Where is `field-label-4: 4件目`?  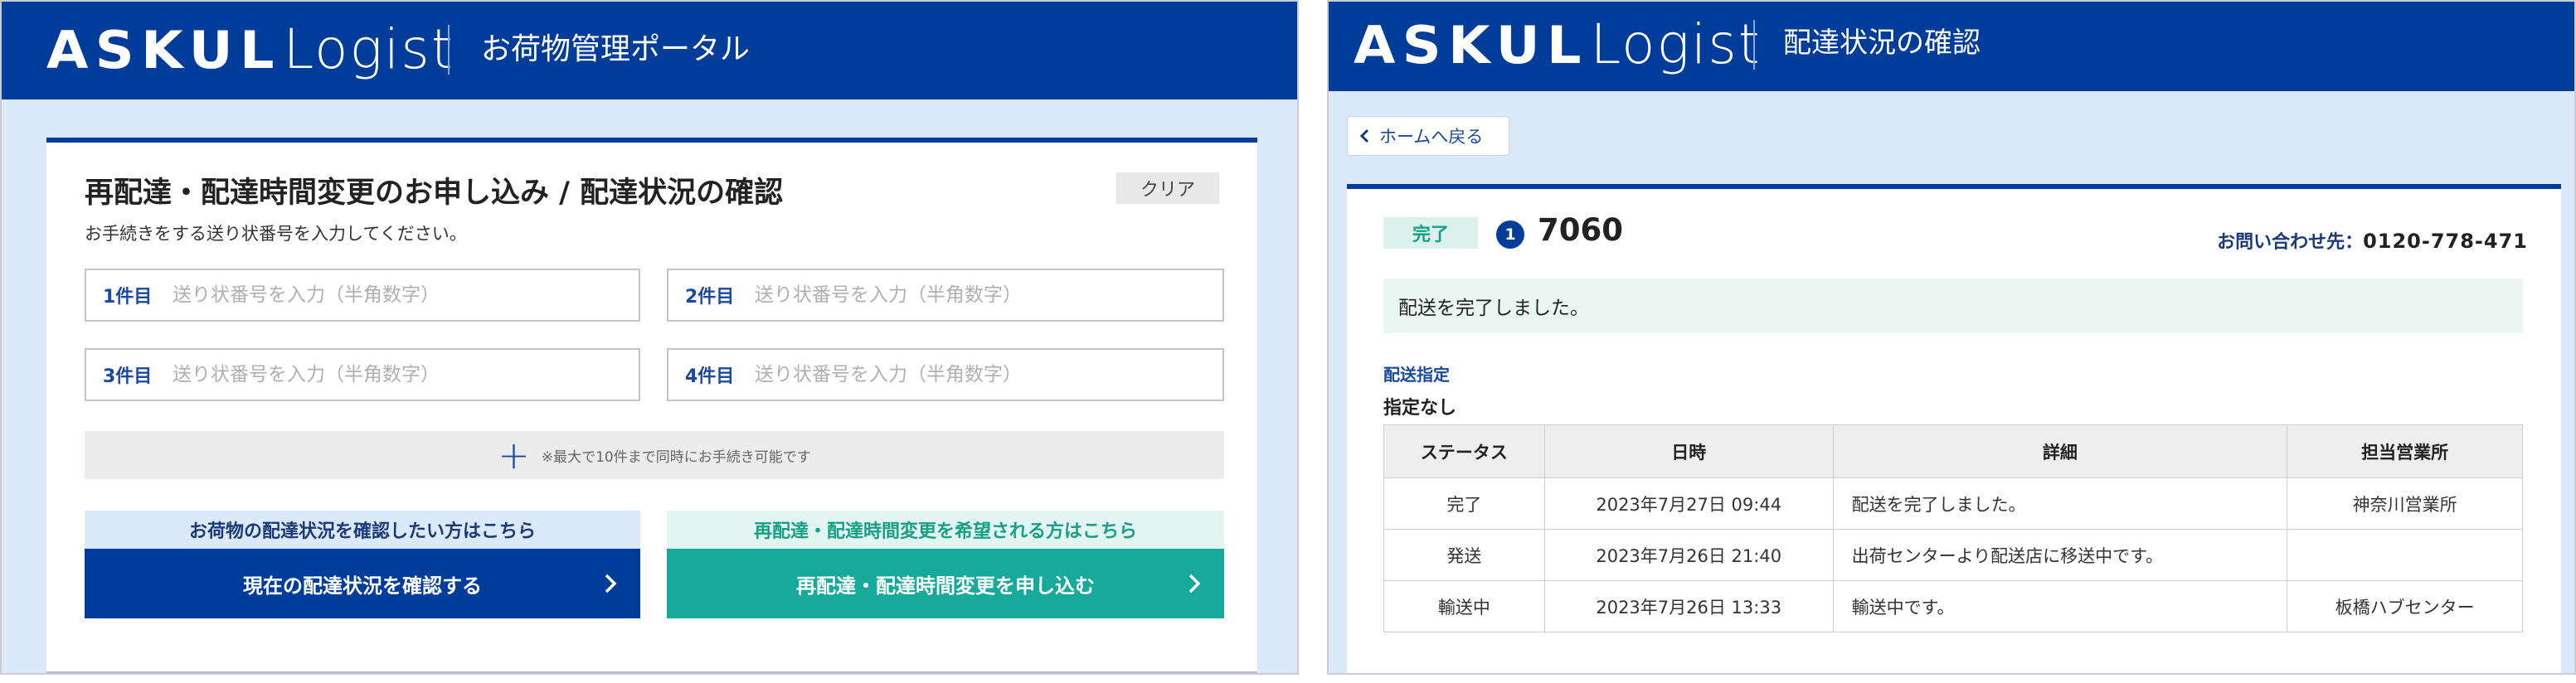
field-label-4: 4件目 is located at coordinates (710, 376).